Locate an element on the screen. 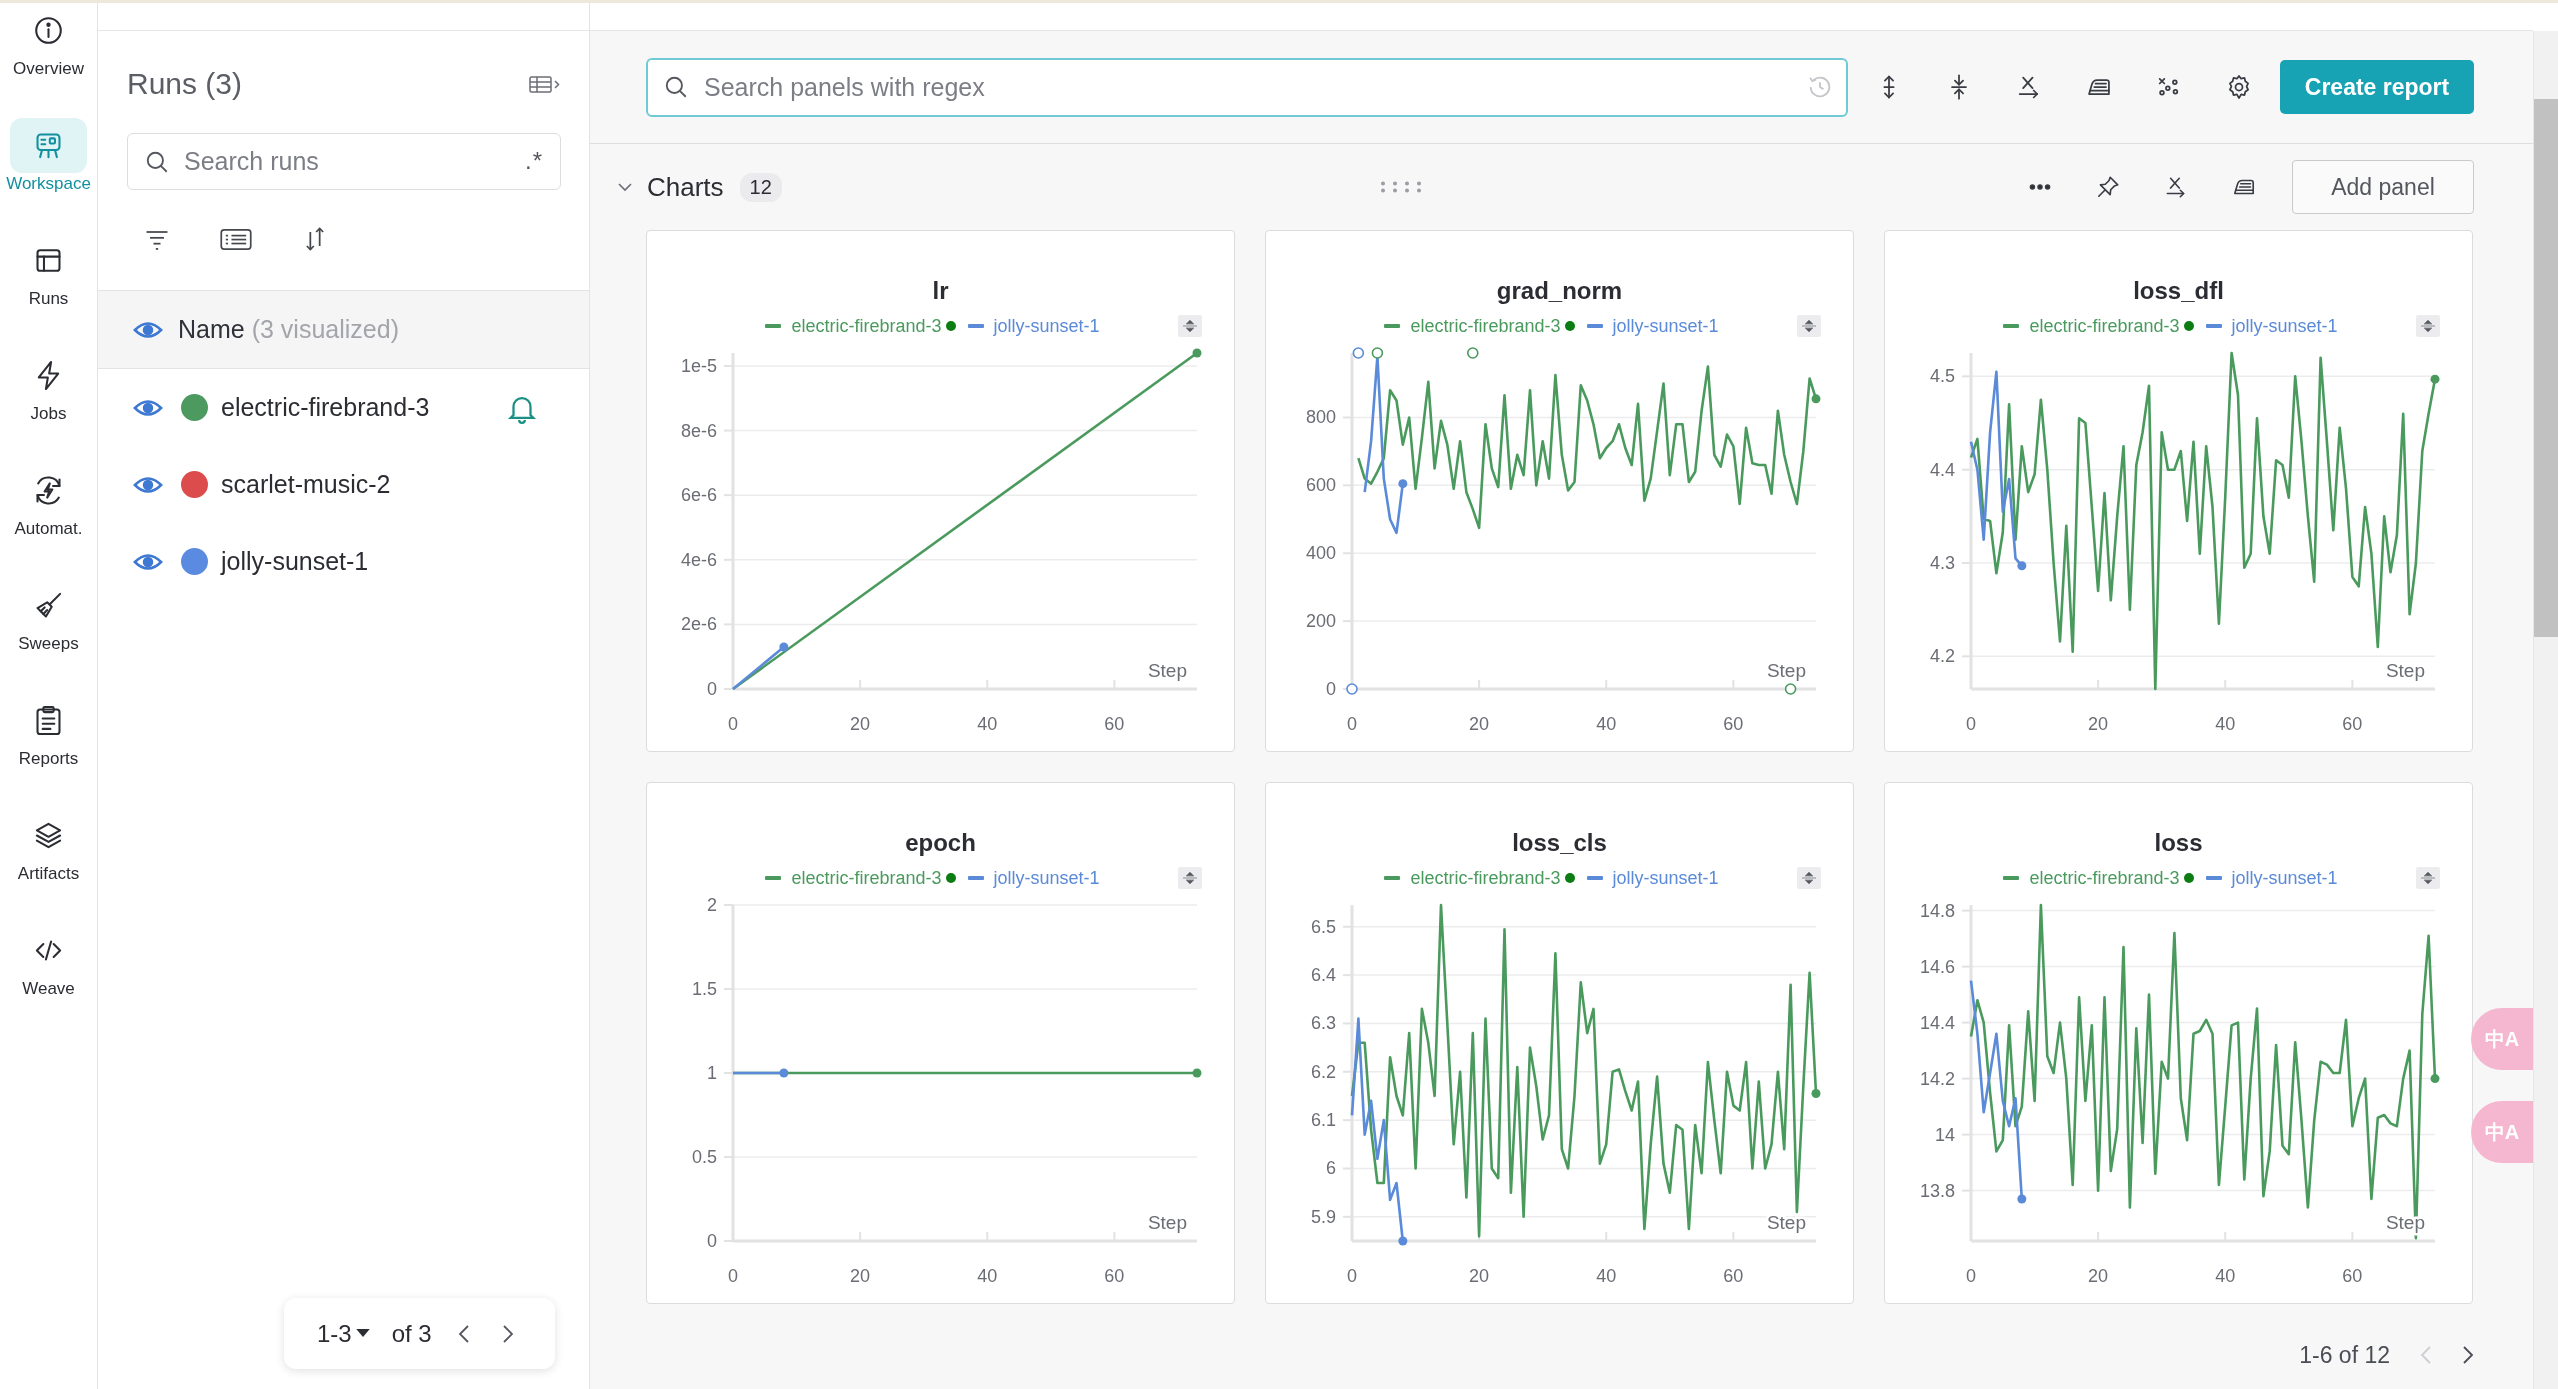 Image resolution: width=2558 pixels, height=1389 pixels. chevron-right-icon is located at coordinates (507, 1333).